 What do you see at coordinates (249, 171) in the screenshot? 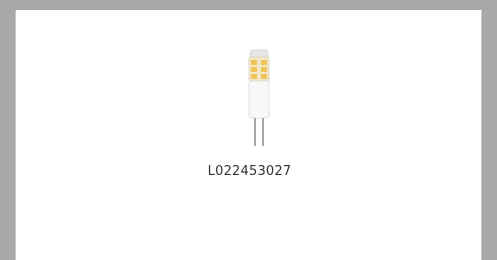
I see `product-code: L022453027` at bounding box center [249, 171].